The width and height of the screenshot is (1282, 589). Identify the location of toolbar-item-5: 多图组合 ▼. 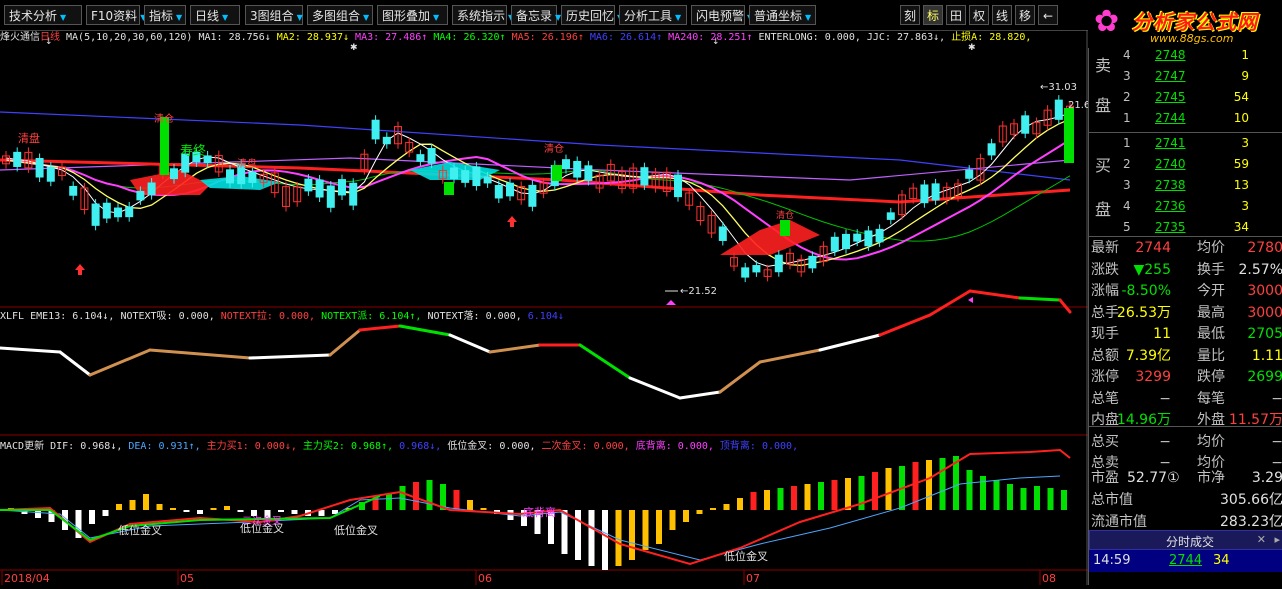
(340, 15).